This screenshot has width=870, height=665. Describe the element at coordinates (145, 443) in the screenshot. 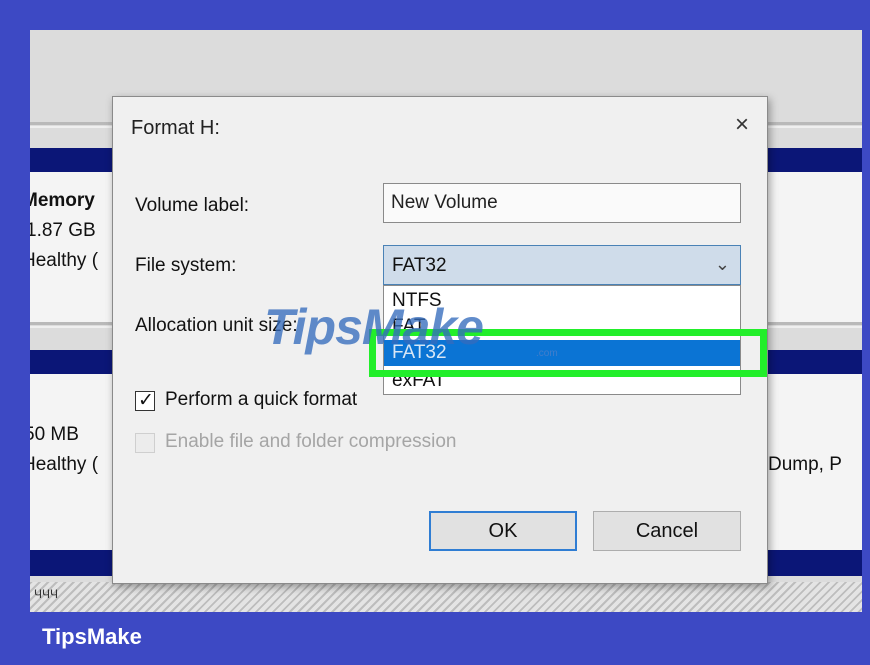

I see `compression-checkbox` at that location.